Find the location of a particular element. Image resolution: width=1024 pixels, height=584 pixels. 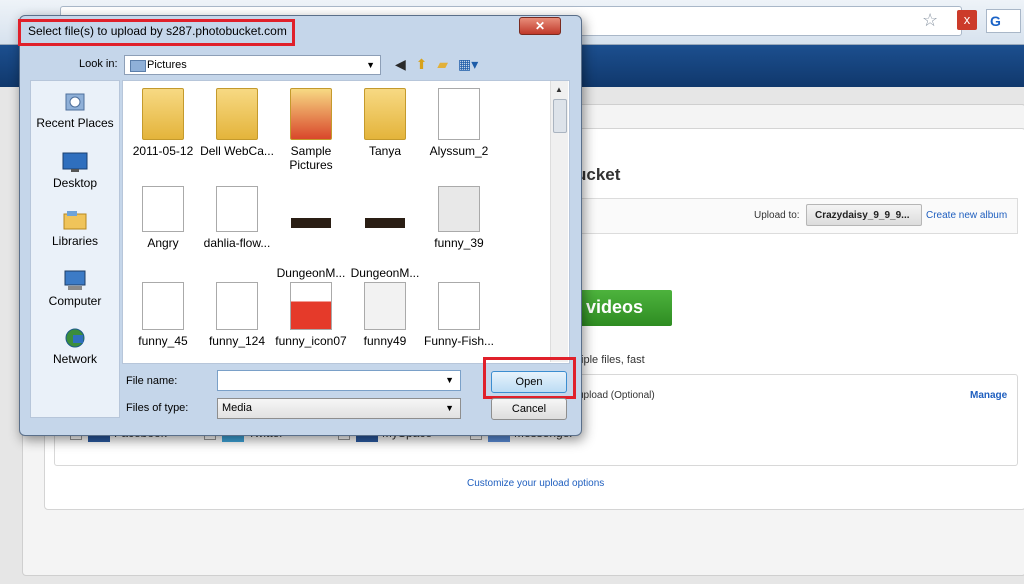

file-label: funny49 is located at coordinates (385, 341).